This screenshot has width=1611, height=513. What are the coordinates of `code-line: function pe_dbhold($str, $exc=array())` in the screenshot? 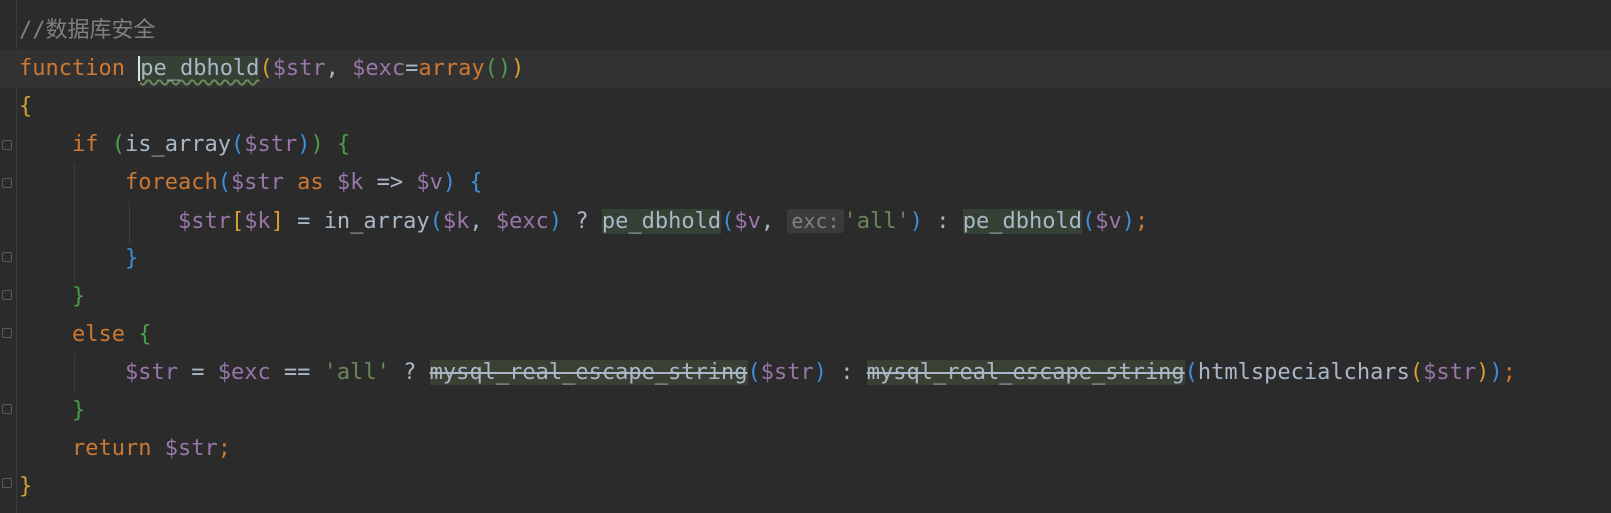 It's located at (805, 69).